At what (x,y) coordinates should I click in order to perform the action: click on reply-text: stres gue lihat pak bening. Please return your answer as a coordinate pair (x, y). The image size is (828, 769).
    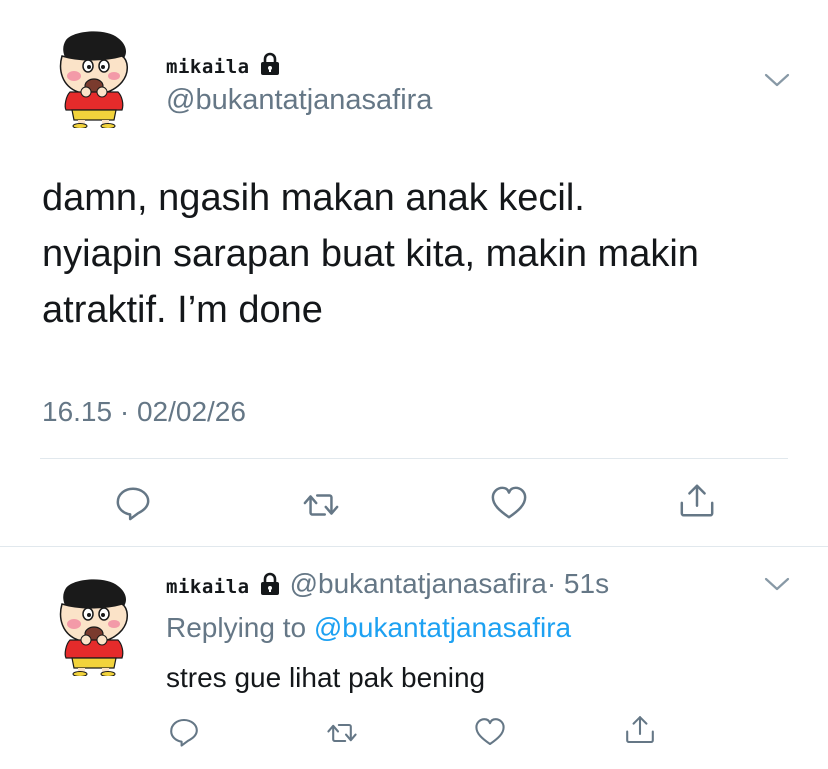
    Looking at the image, I should click on (326, 677).